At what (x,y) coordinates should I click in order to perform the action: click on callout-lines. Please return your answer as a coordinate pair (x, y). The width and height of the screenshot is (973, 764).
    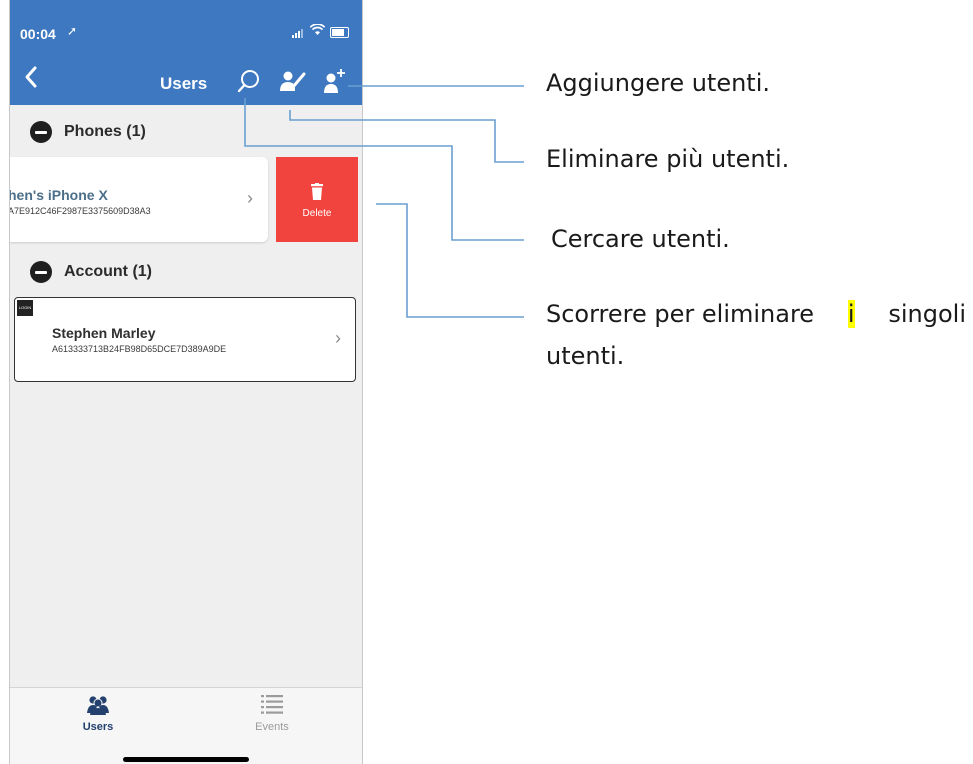
    Looking at the image, I should click on (384, 201).